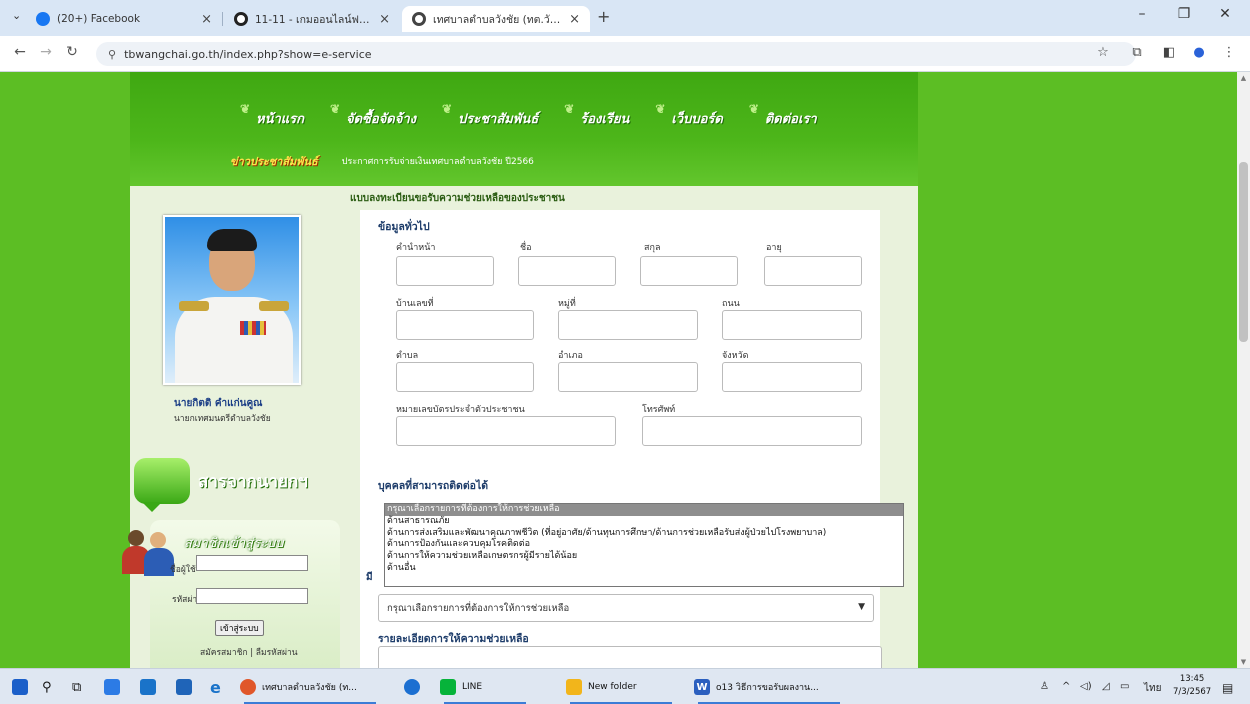  I want to click on help-details-textarea, so click(630, 657).